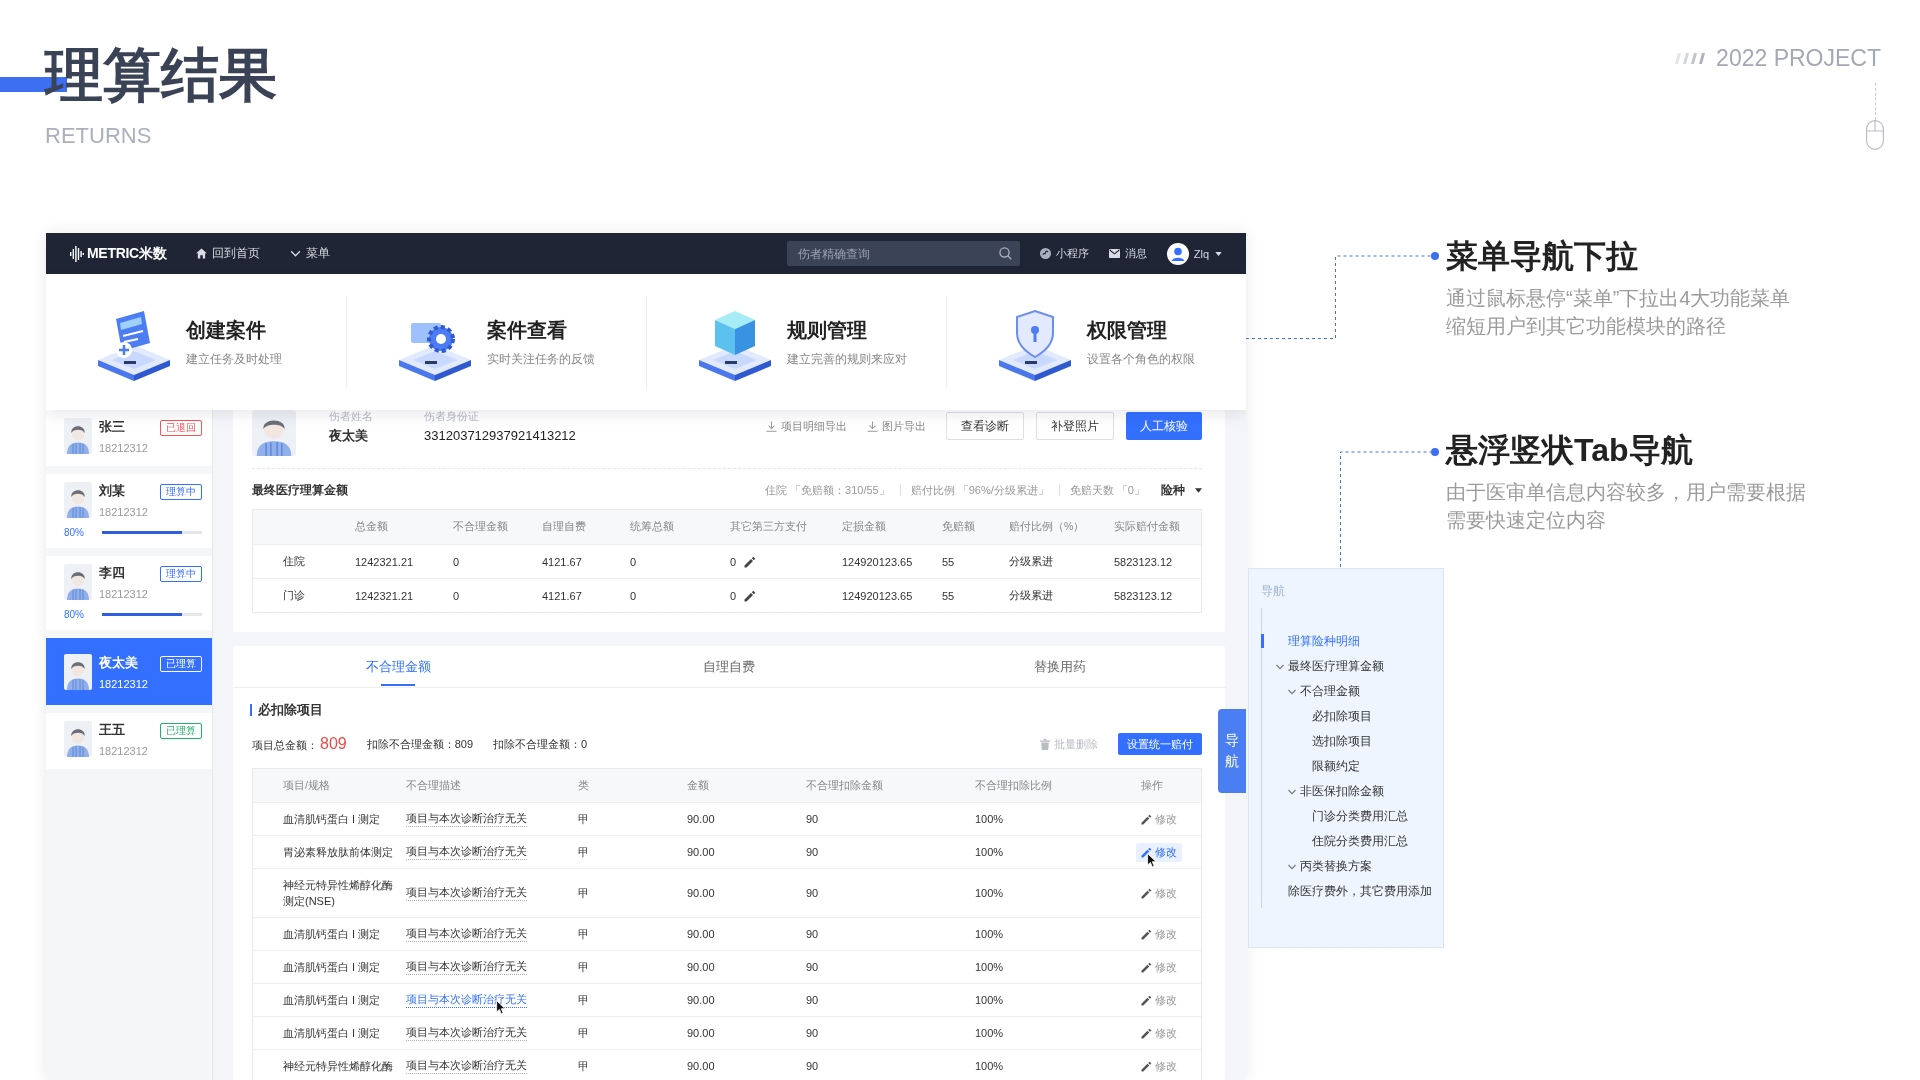  Describe the element at coordinates (306, 785) in the screenshot. I see `column-header: 项目/规格` at that location.